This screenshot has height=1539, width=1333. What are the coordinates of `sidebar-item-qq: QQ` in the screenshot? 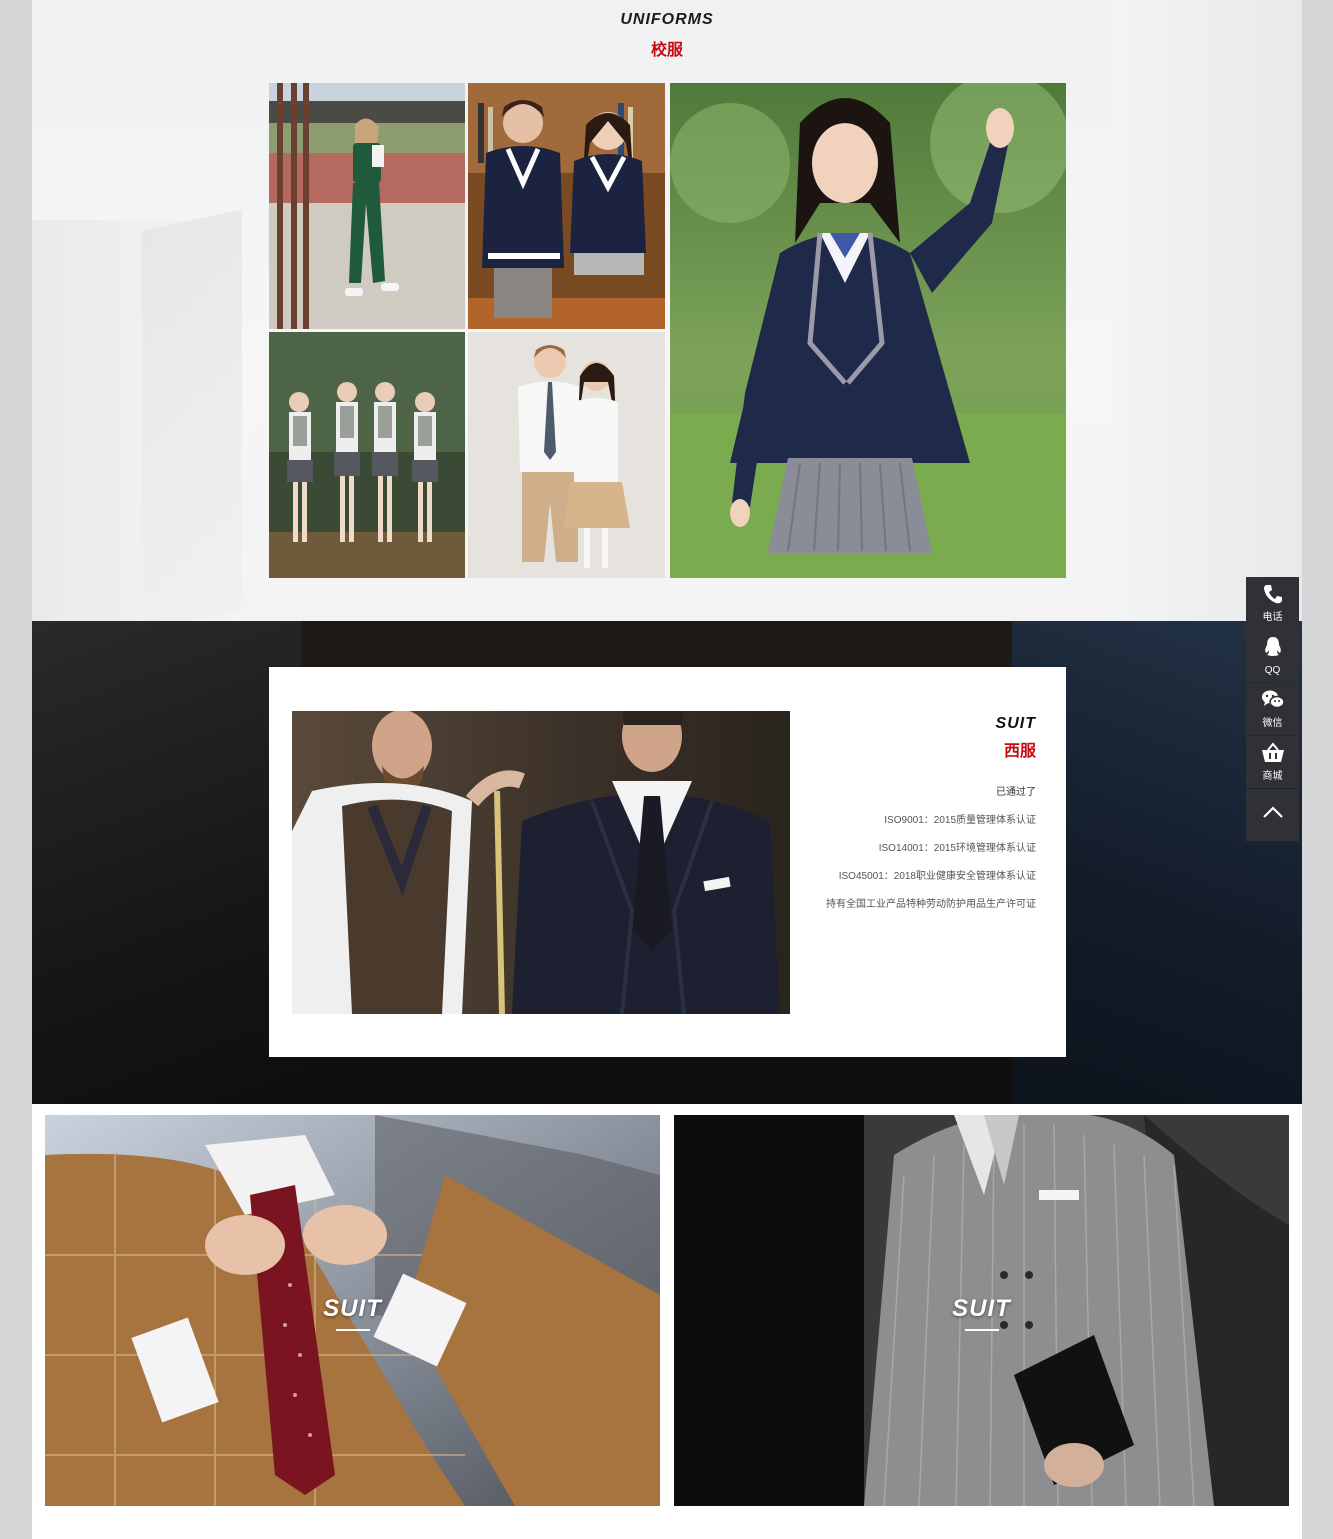 It's located at (1272, 656).